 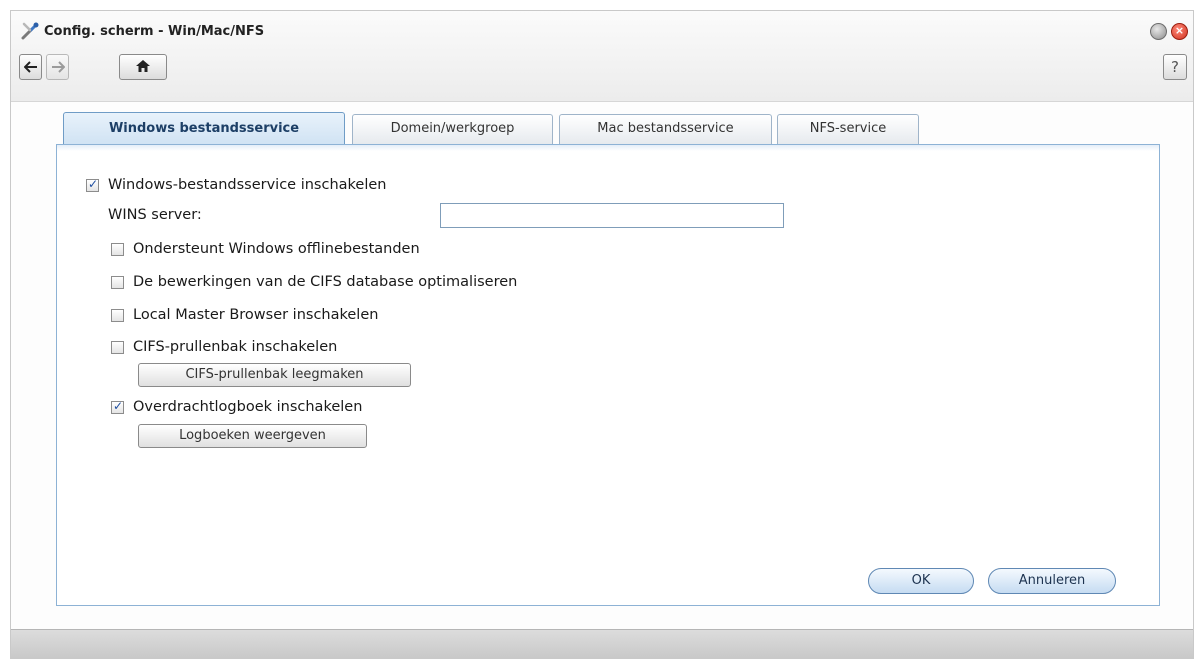 I want to click on master-browser-checkbox, so click(x=117, y=315).